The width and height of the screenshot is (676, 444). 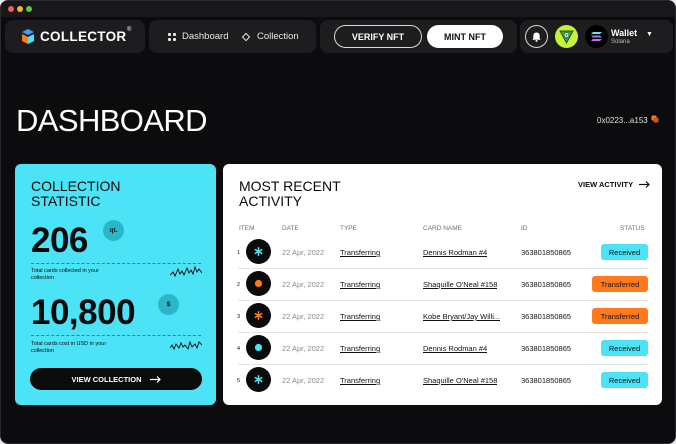 I want to click on title-bar, so click(x=338, y=9).